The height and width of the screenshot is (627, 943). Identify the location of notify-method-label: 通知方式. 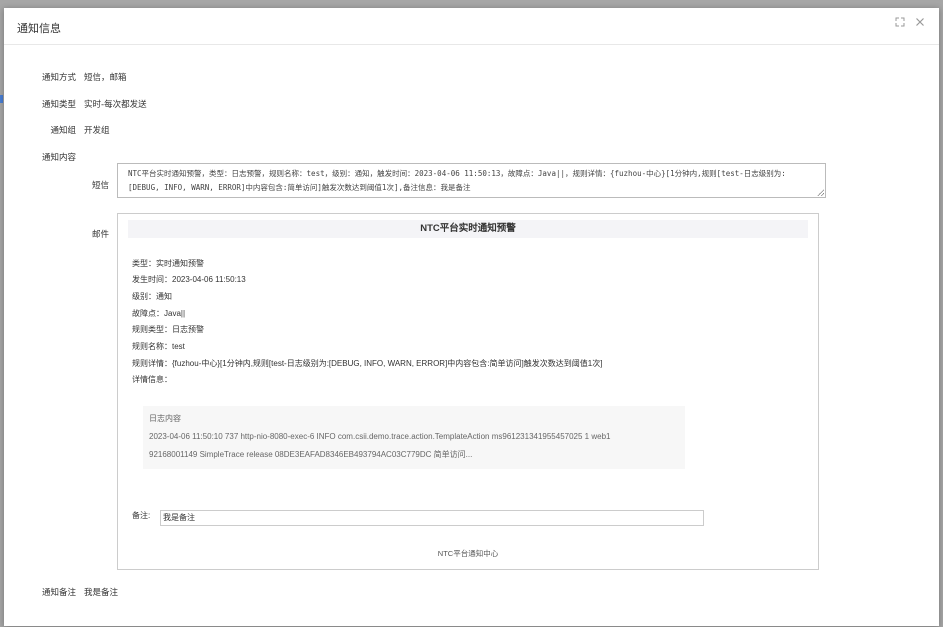
(58, 78).